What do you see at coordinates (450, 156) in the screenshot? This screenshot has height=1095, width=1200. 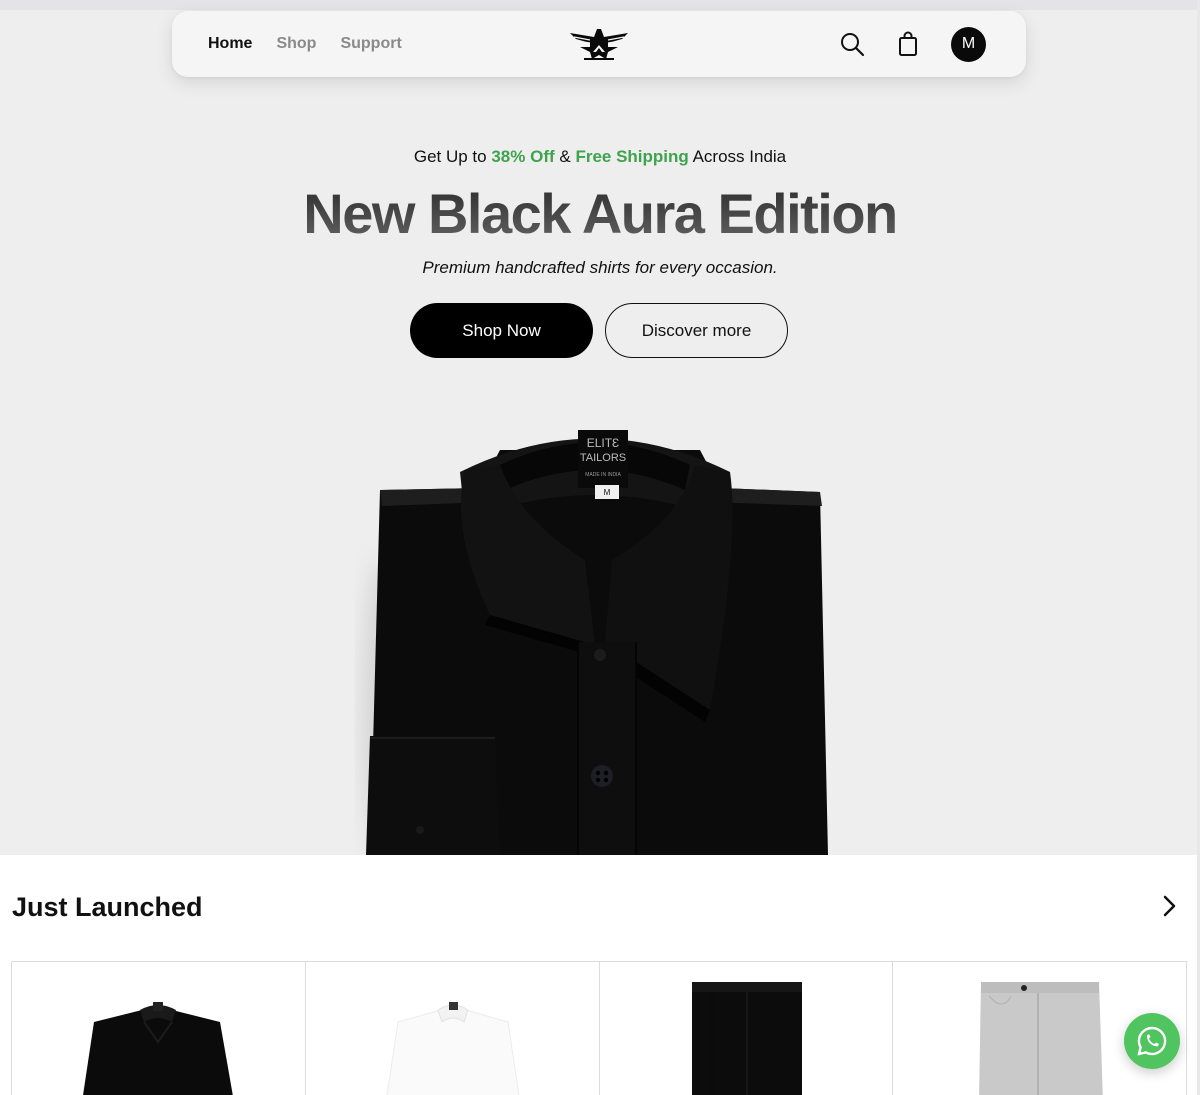 I see `promo-prefix: Get Up to` at bounding box center [450, 156].